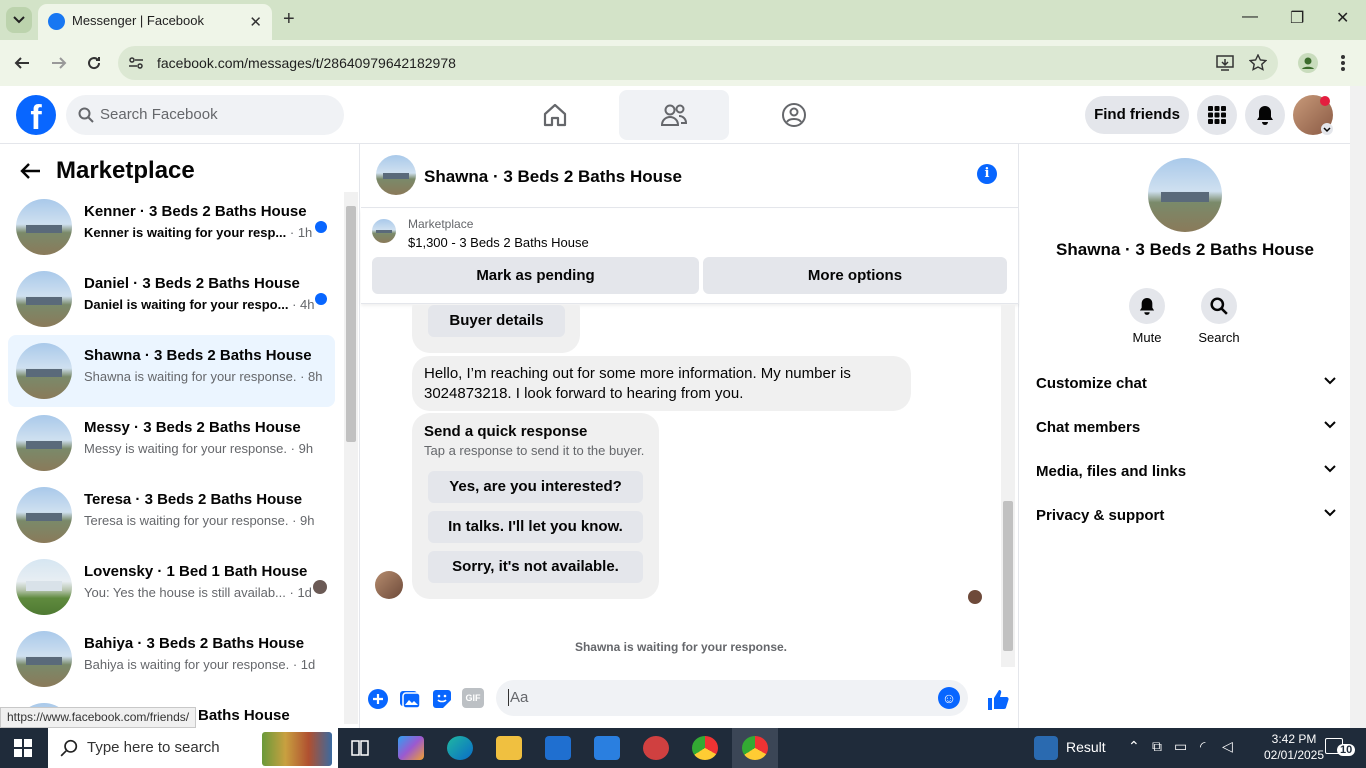 This screenshot has height=768, width=1366. What do you see at coordinates (498, 242) in the screenshot?
I see `listing-price-title: $1,300 - 3 Beds 2 Baths House` at bounding box center [498, 242].